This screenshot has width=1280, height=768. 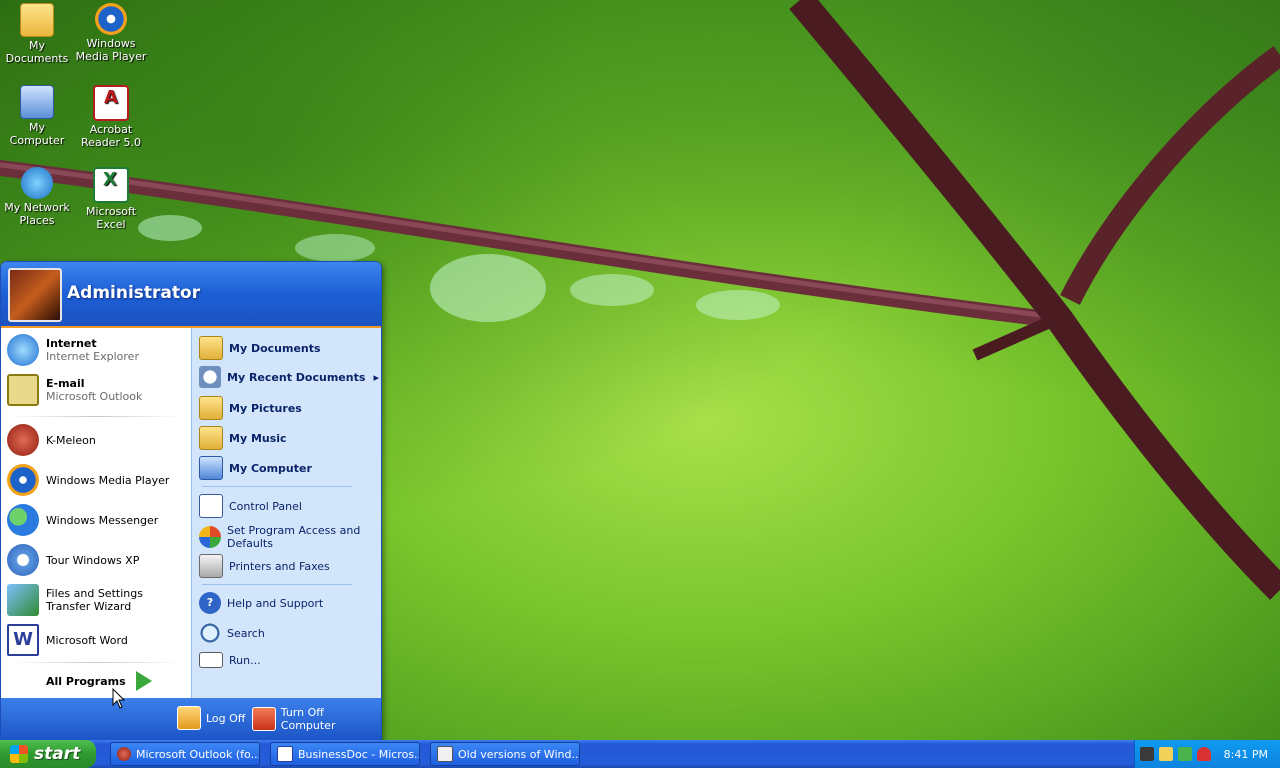 I want to click on turn-off-button: Turn Off Computer, so click(x=316, y=719).